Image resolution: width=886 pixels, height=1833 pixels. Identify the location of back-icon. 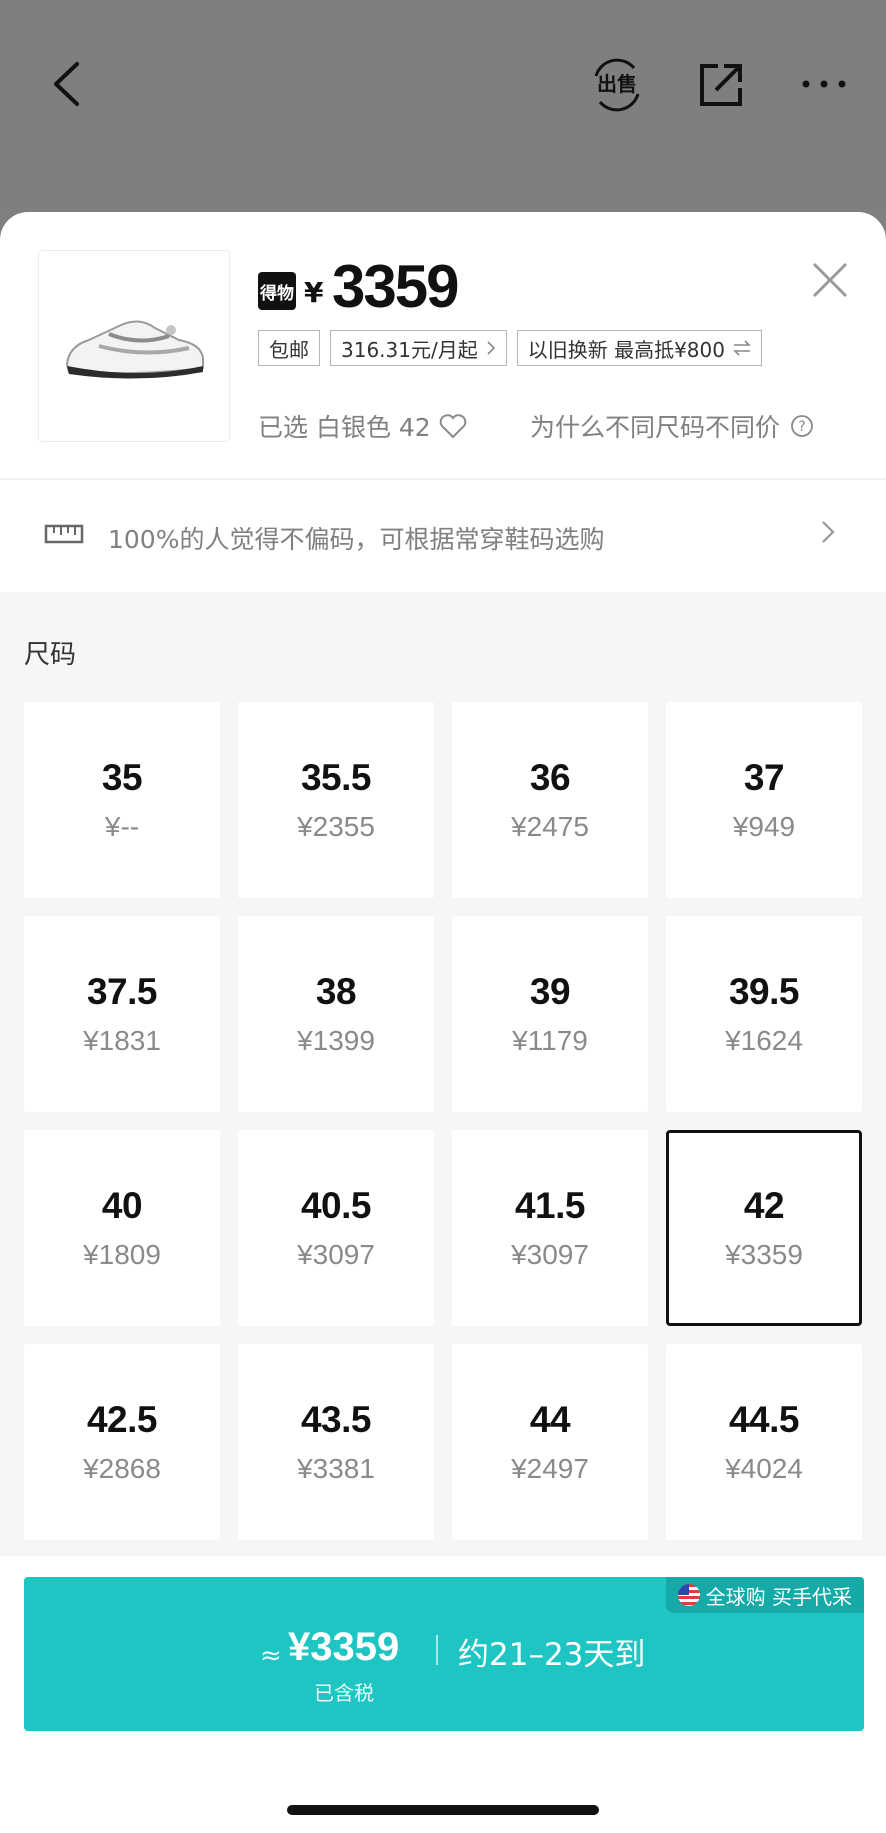
(66, 84).